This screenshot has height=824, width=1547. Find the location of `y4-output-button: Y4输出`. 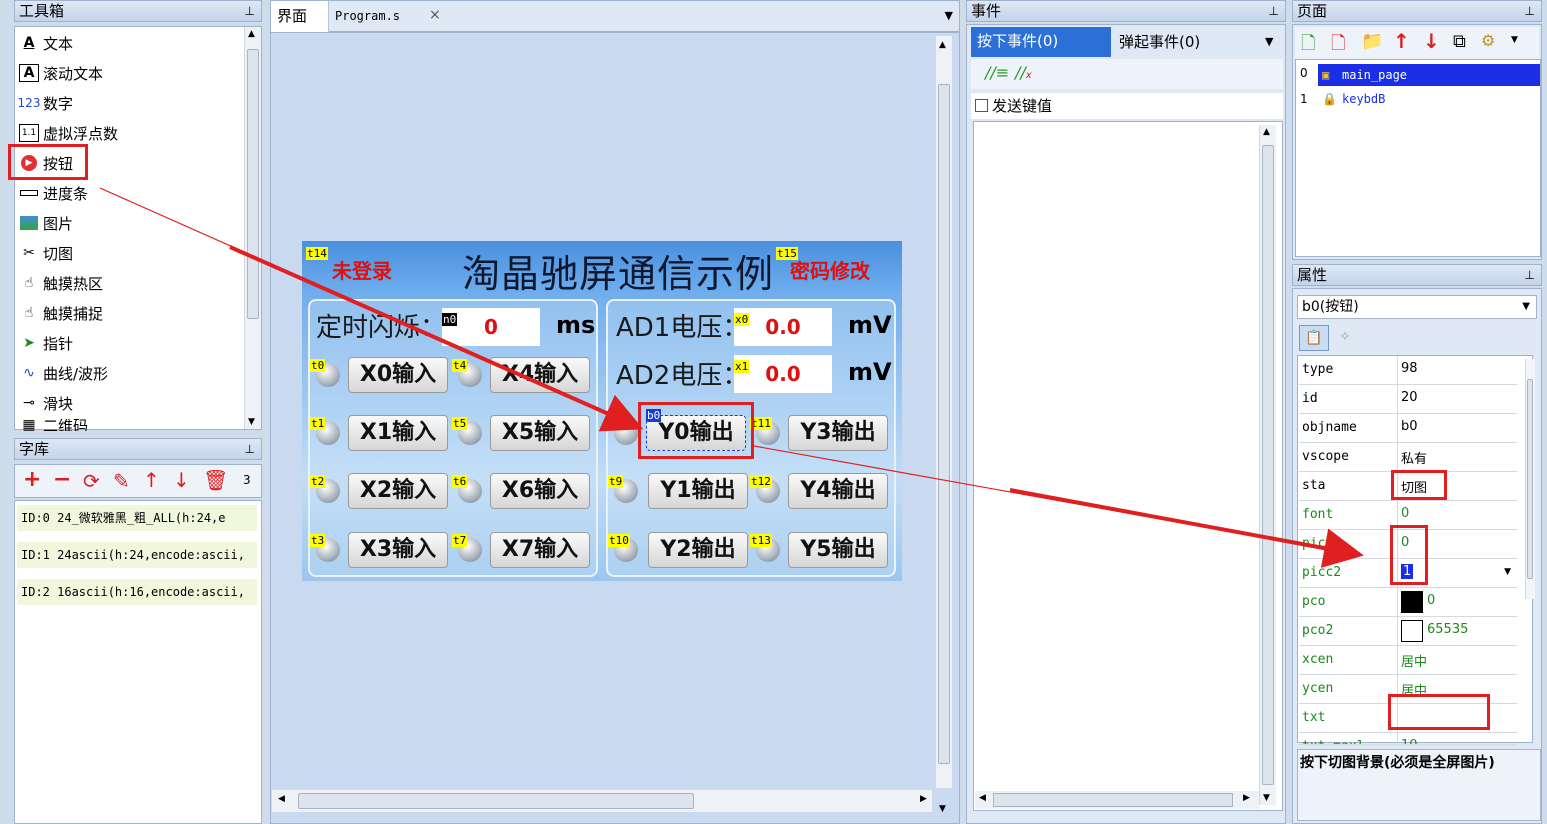

y4-output-button: Y4输出 is located at coordinates (838, 491).